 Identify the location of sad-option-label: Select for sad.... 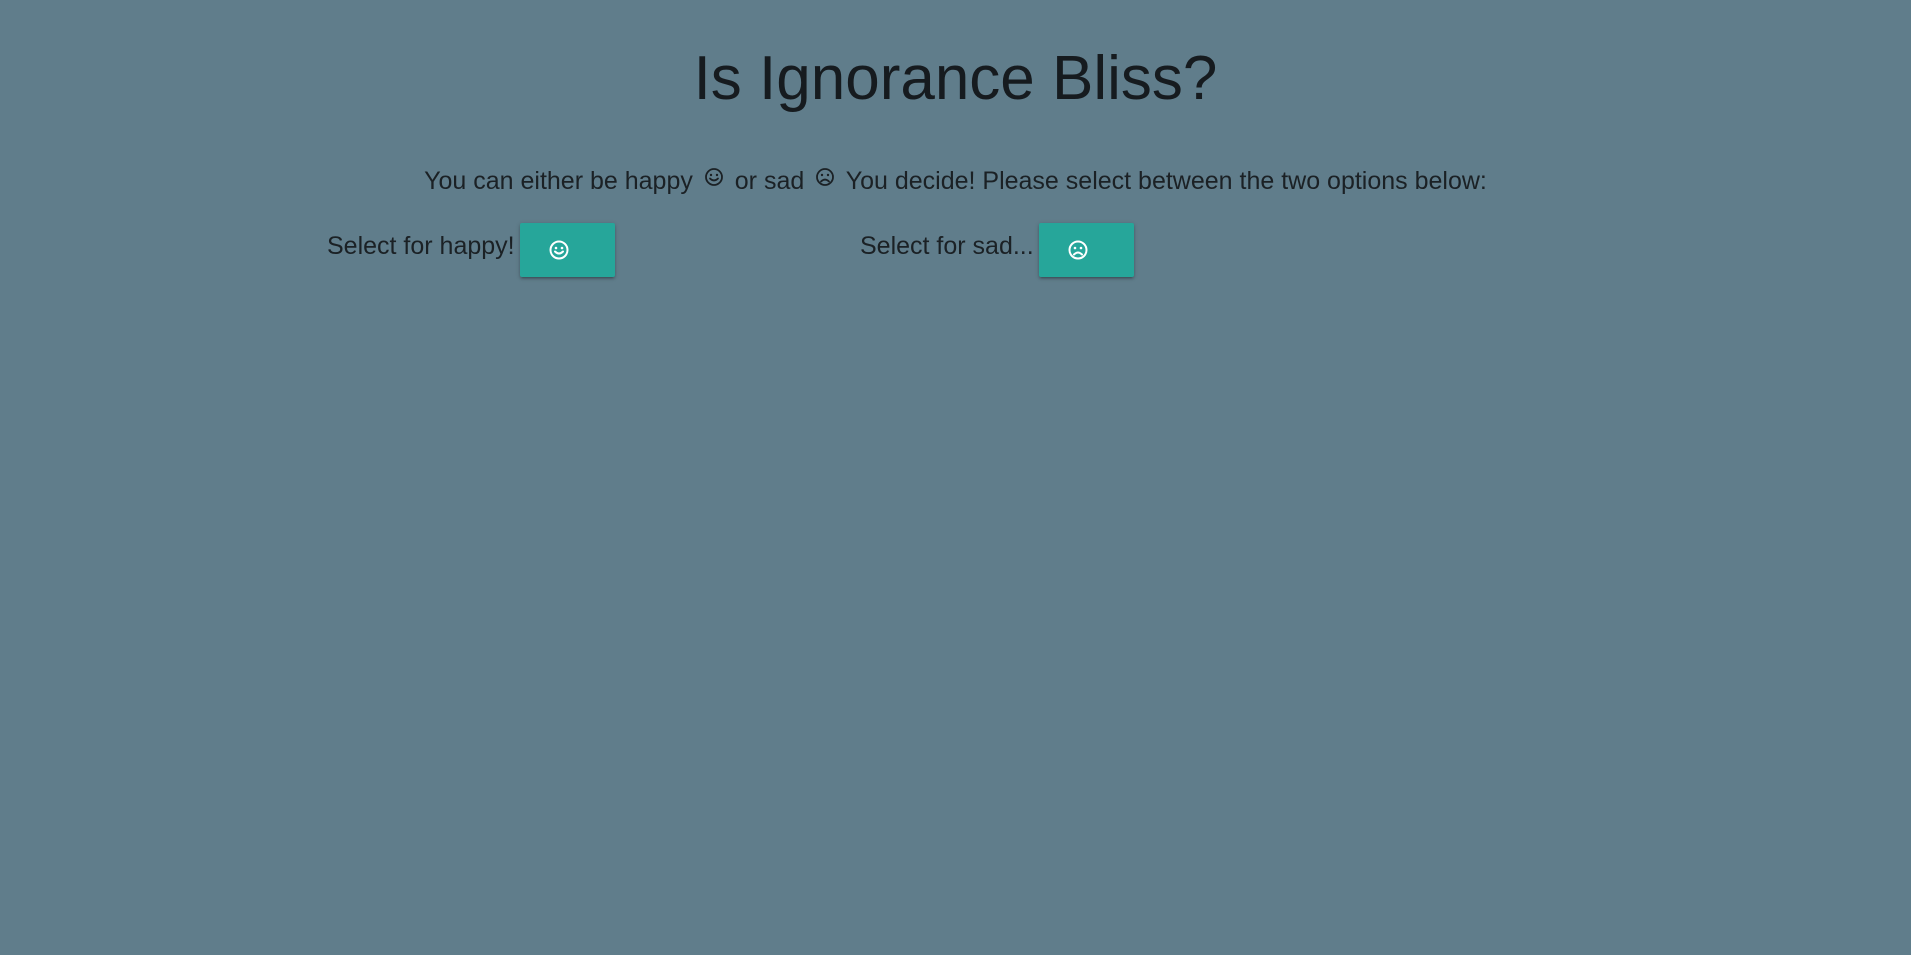
(947, 246).